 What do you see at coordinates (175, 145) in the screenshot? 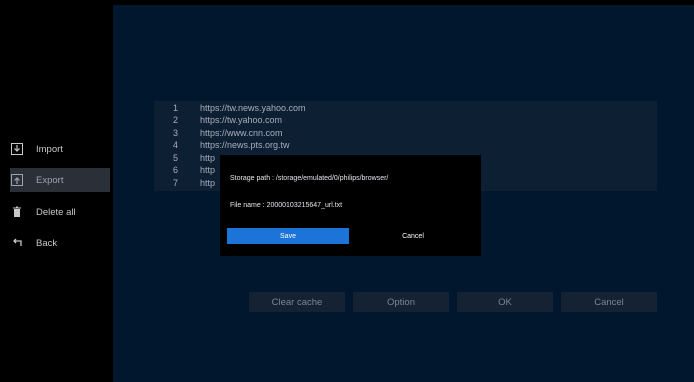
I see `url-number: 4` at bounding box center [175, 145].